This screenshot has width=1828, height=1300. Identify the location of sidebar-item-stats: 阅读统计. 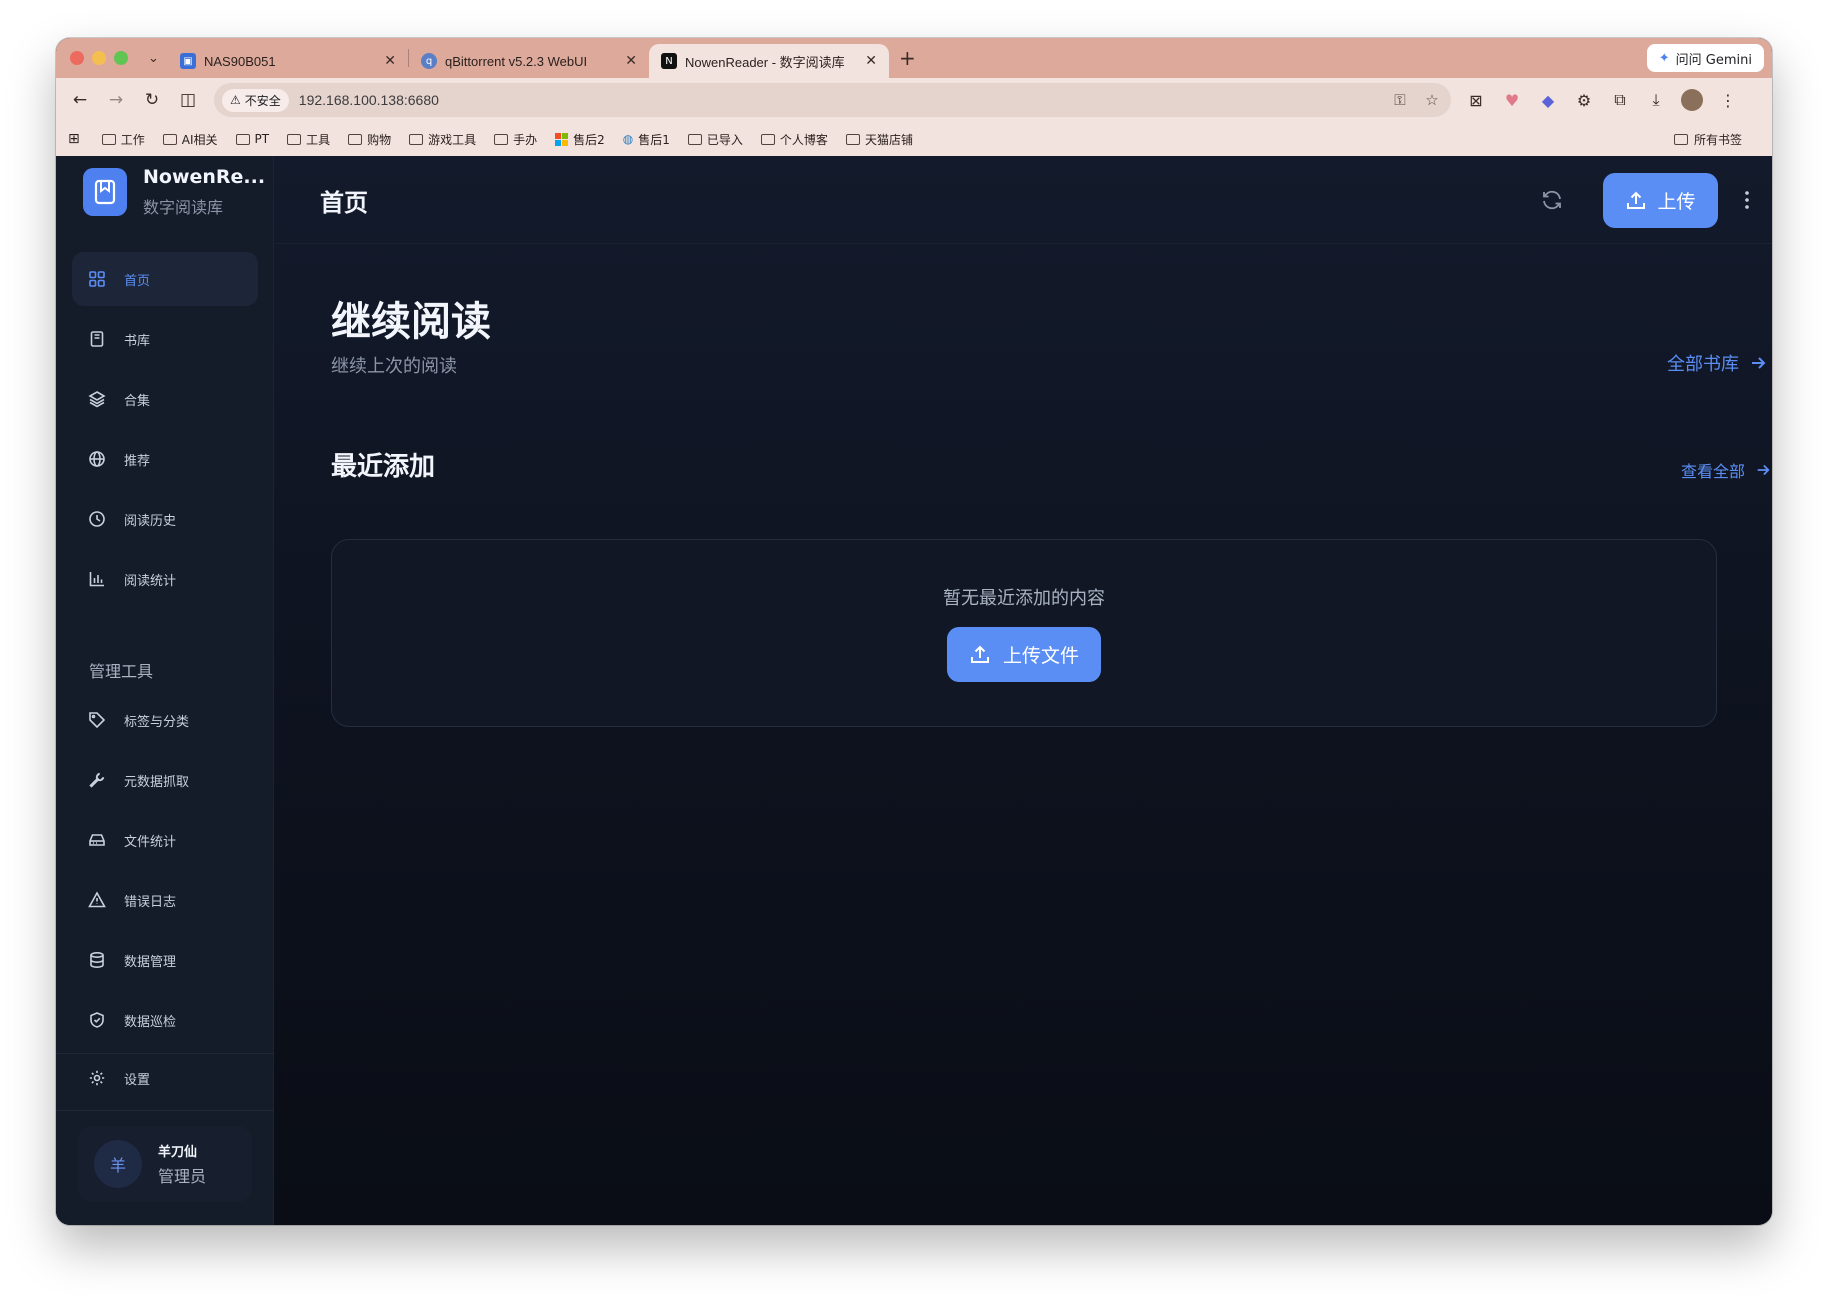
(165, 579).